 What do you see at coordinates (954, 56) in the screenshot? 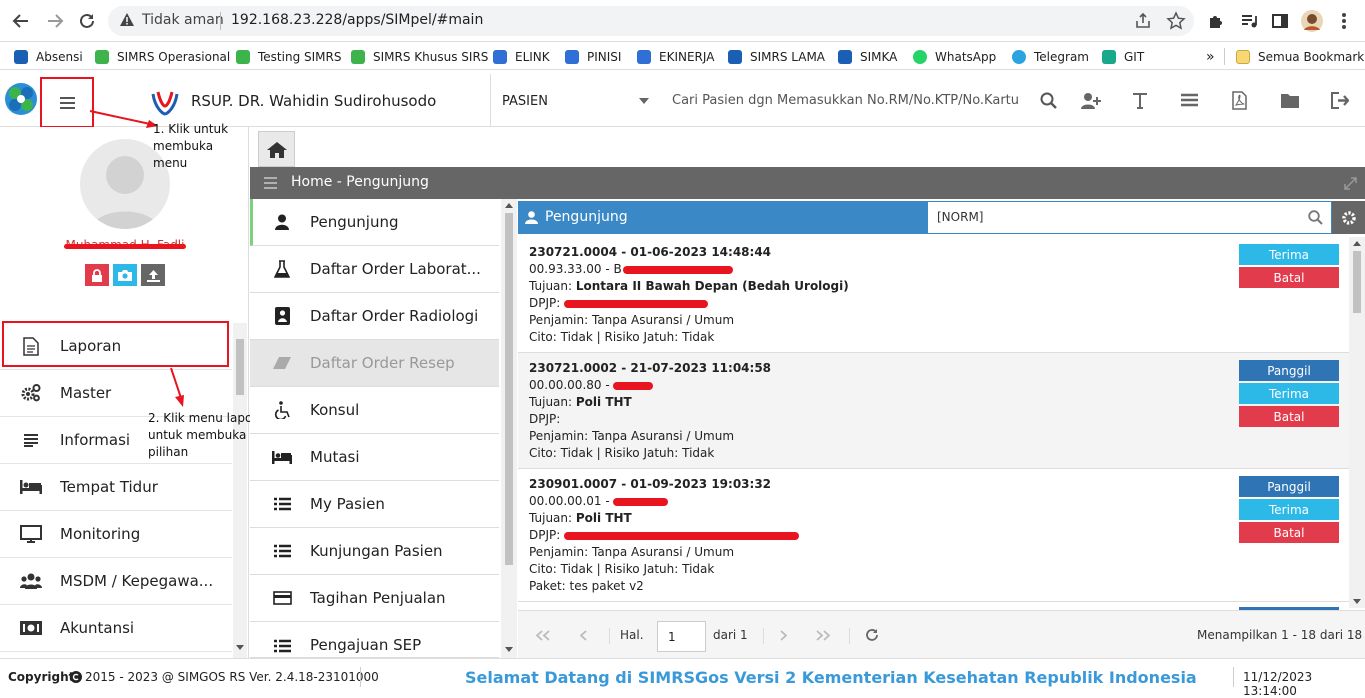
I see `bookmark-whatsapp: WhatsApp` at bounding box center [954, 56].